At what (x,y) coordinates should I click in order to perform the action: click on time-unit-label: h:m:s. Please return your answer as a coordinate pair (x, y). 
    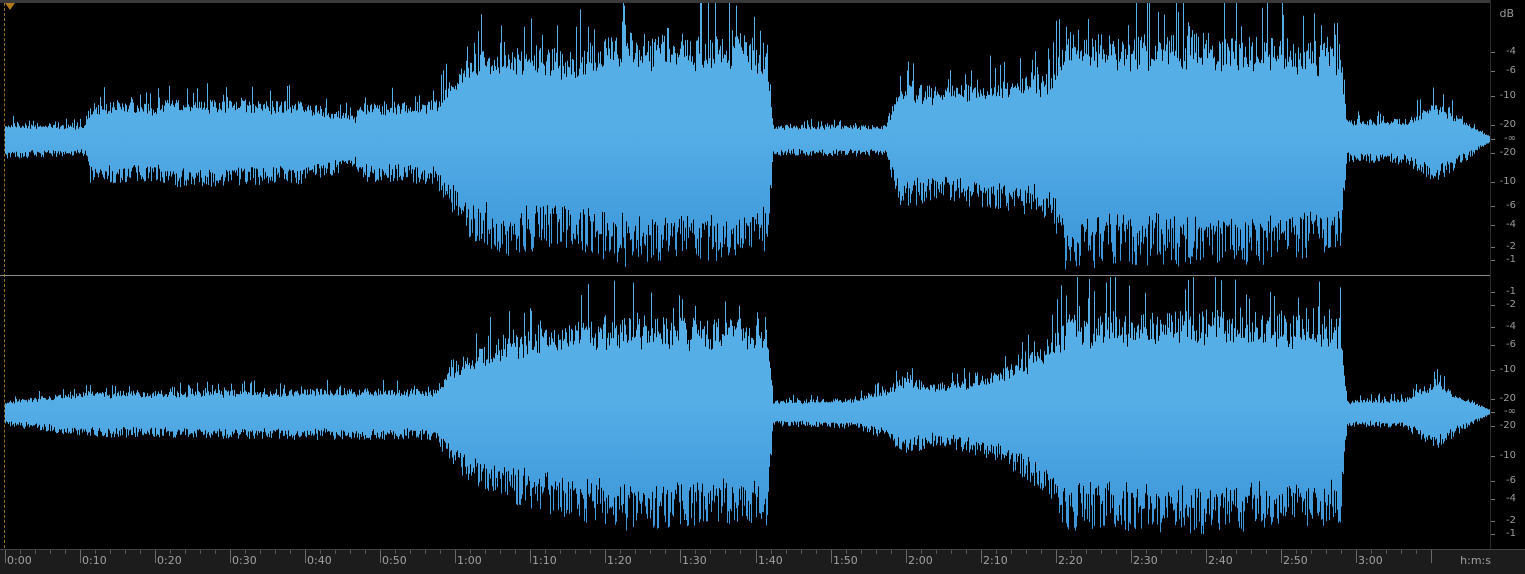
    Looking at the image, I should click on (1475, 560).